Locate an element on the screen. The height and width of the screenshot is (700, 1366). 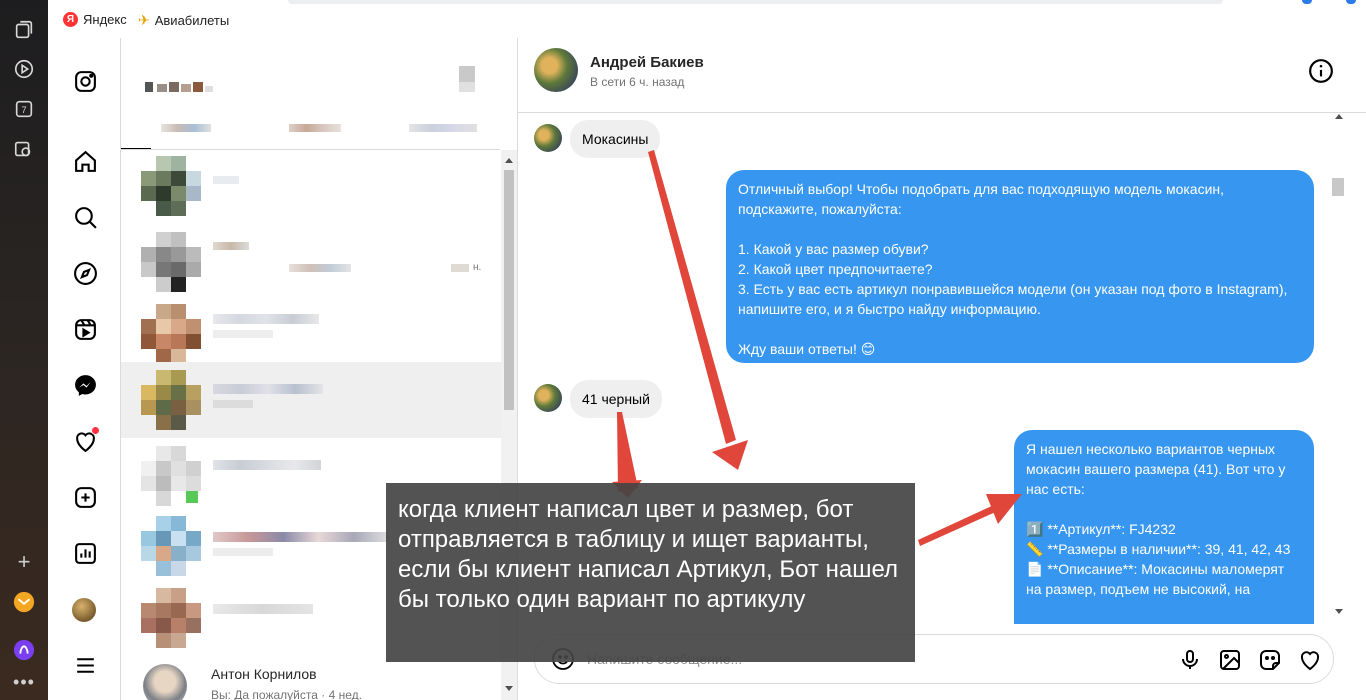
extension-icon is located at coordinates (1307, 2).